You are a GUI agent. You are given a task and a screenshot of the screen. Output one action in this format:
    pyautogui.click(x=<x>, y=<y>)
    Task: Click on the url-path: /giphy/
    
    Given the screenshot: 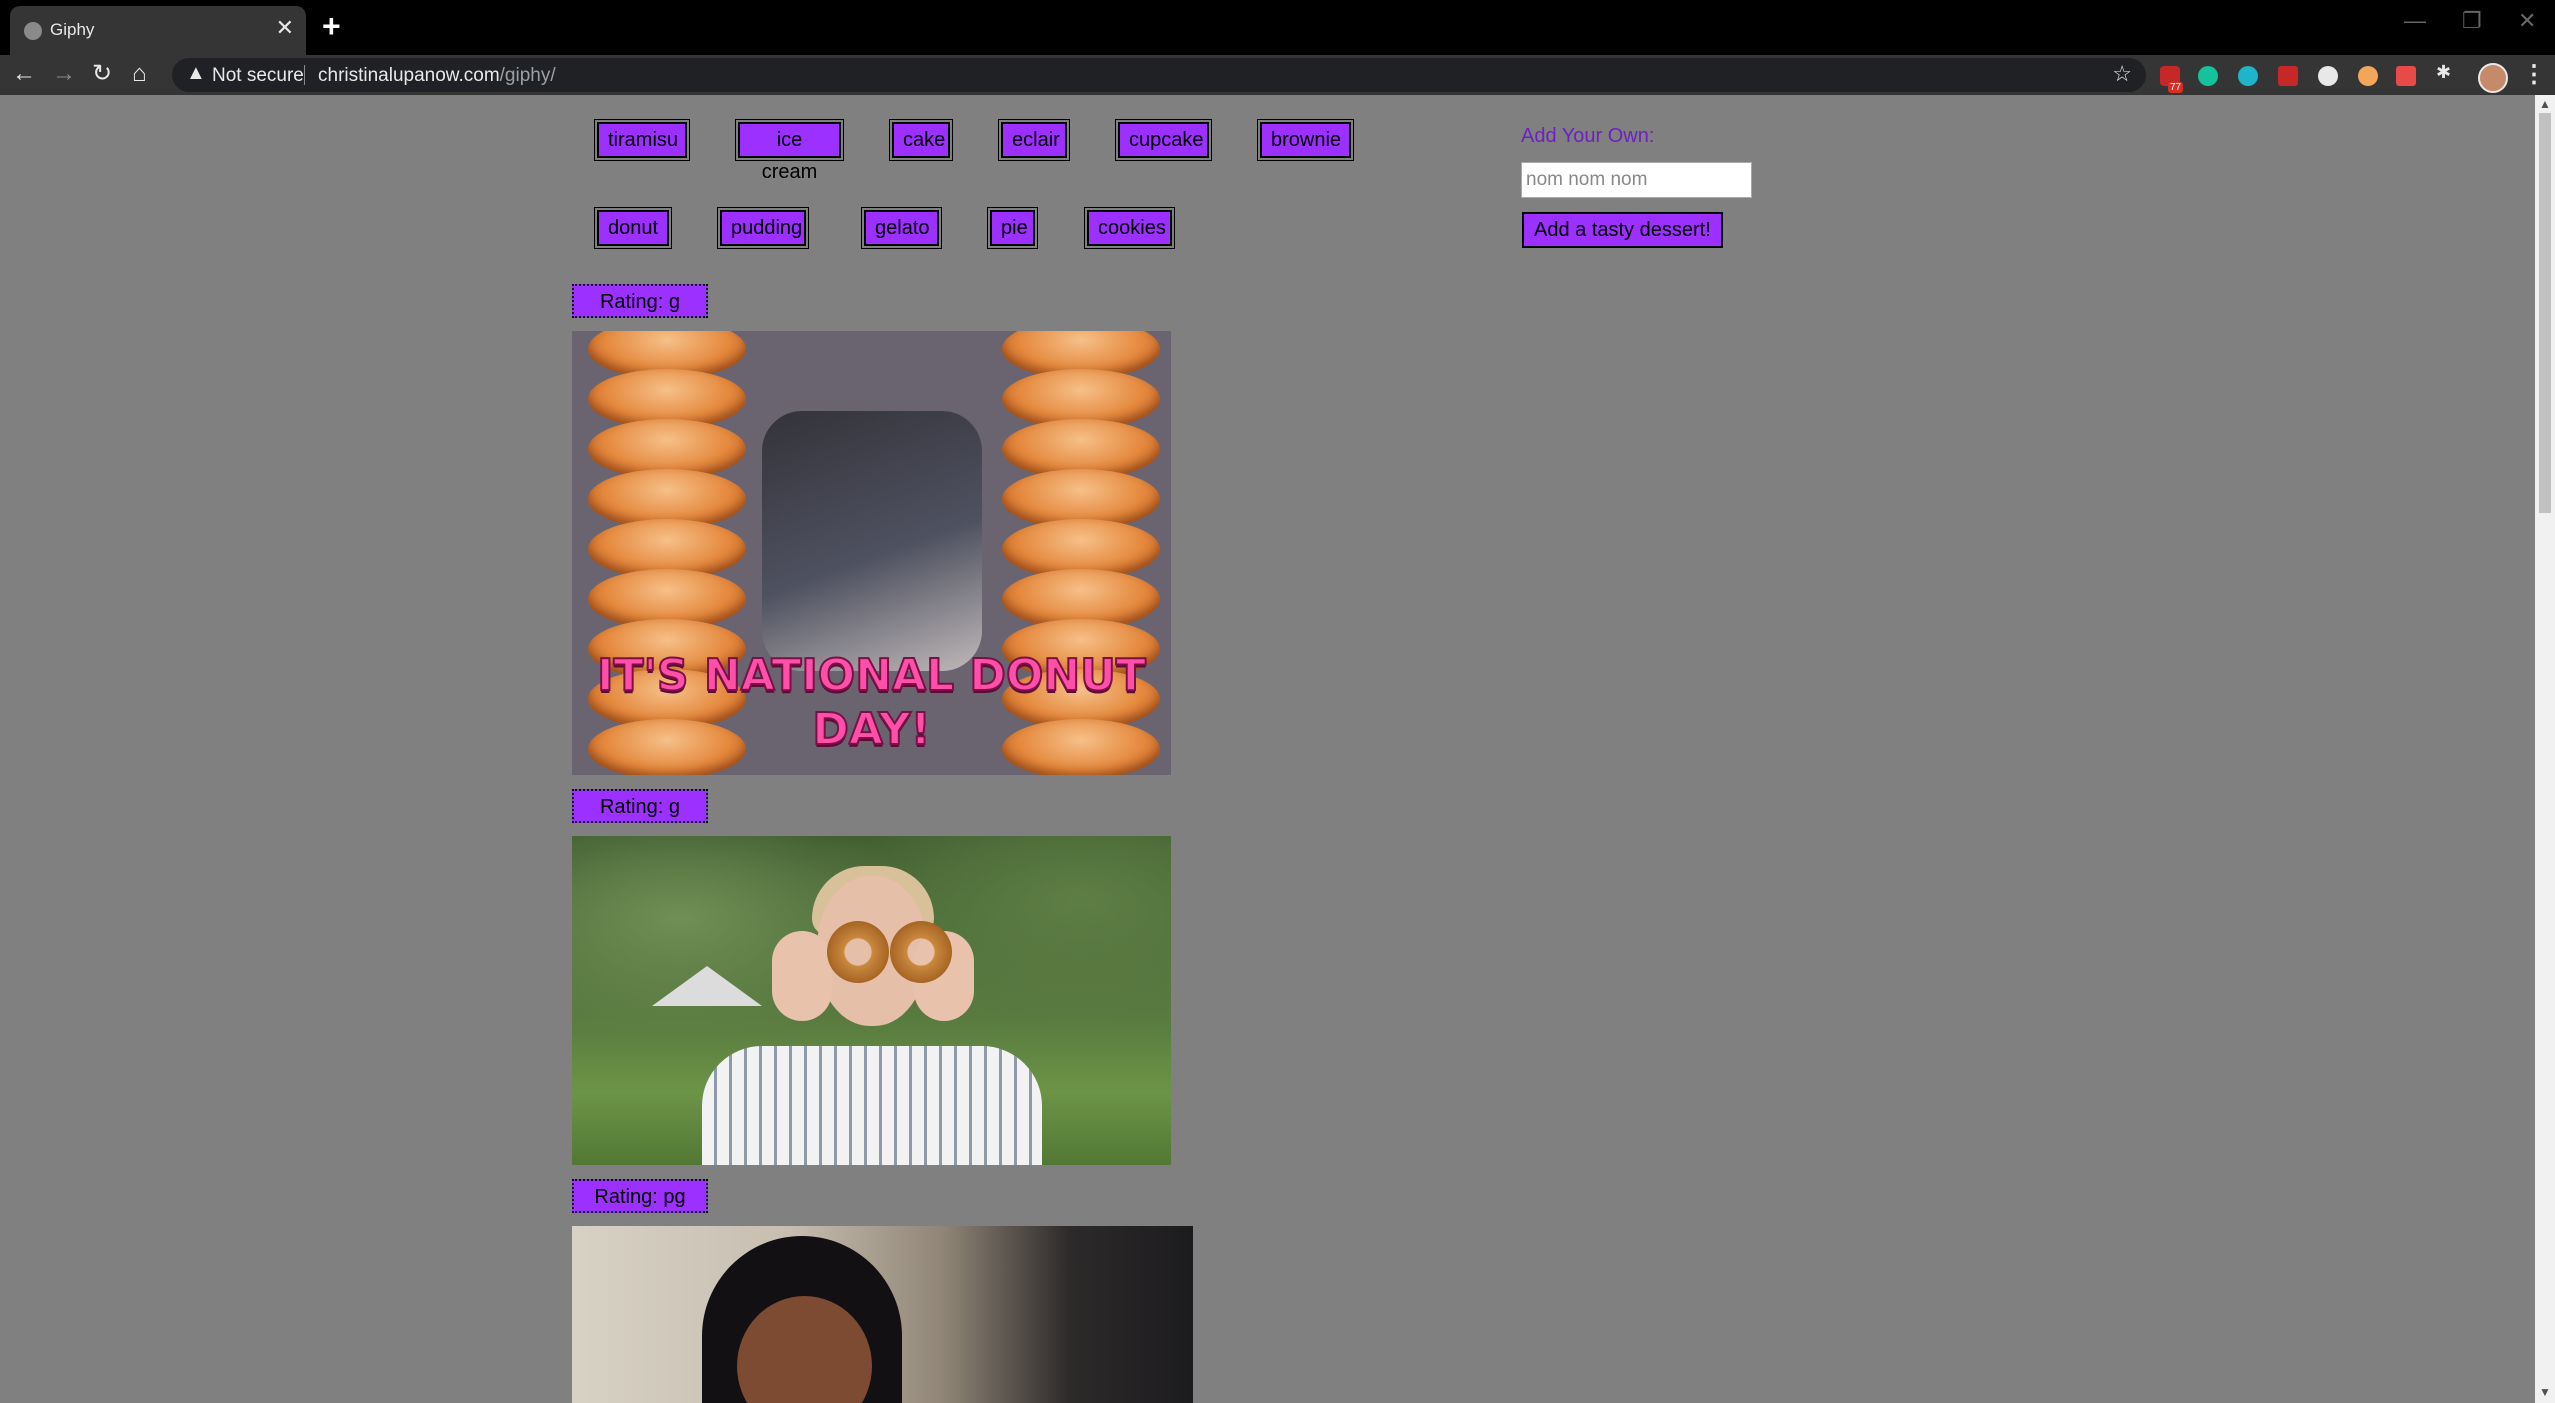 What is the action you would take?
    pyautogui.click(x=527, y=75)
    